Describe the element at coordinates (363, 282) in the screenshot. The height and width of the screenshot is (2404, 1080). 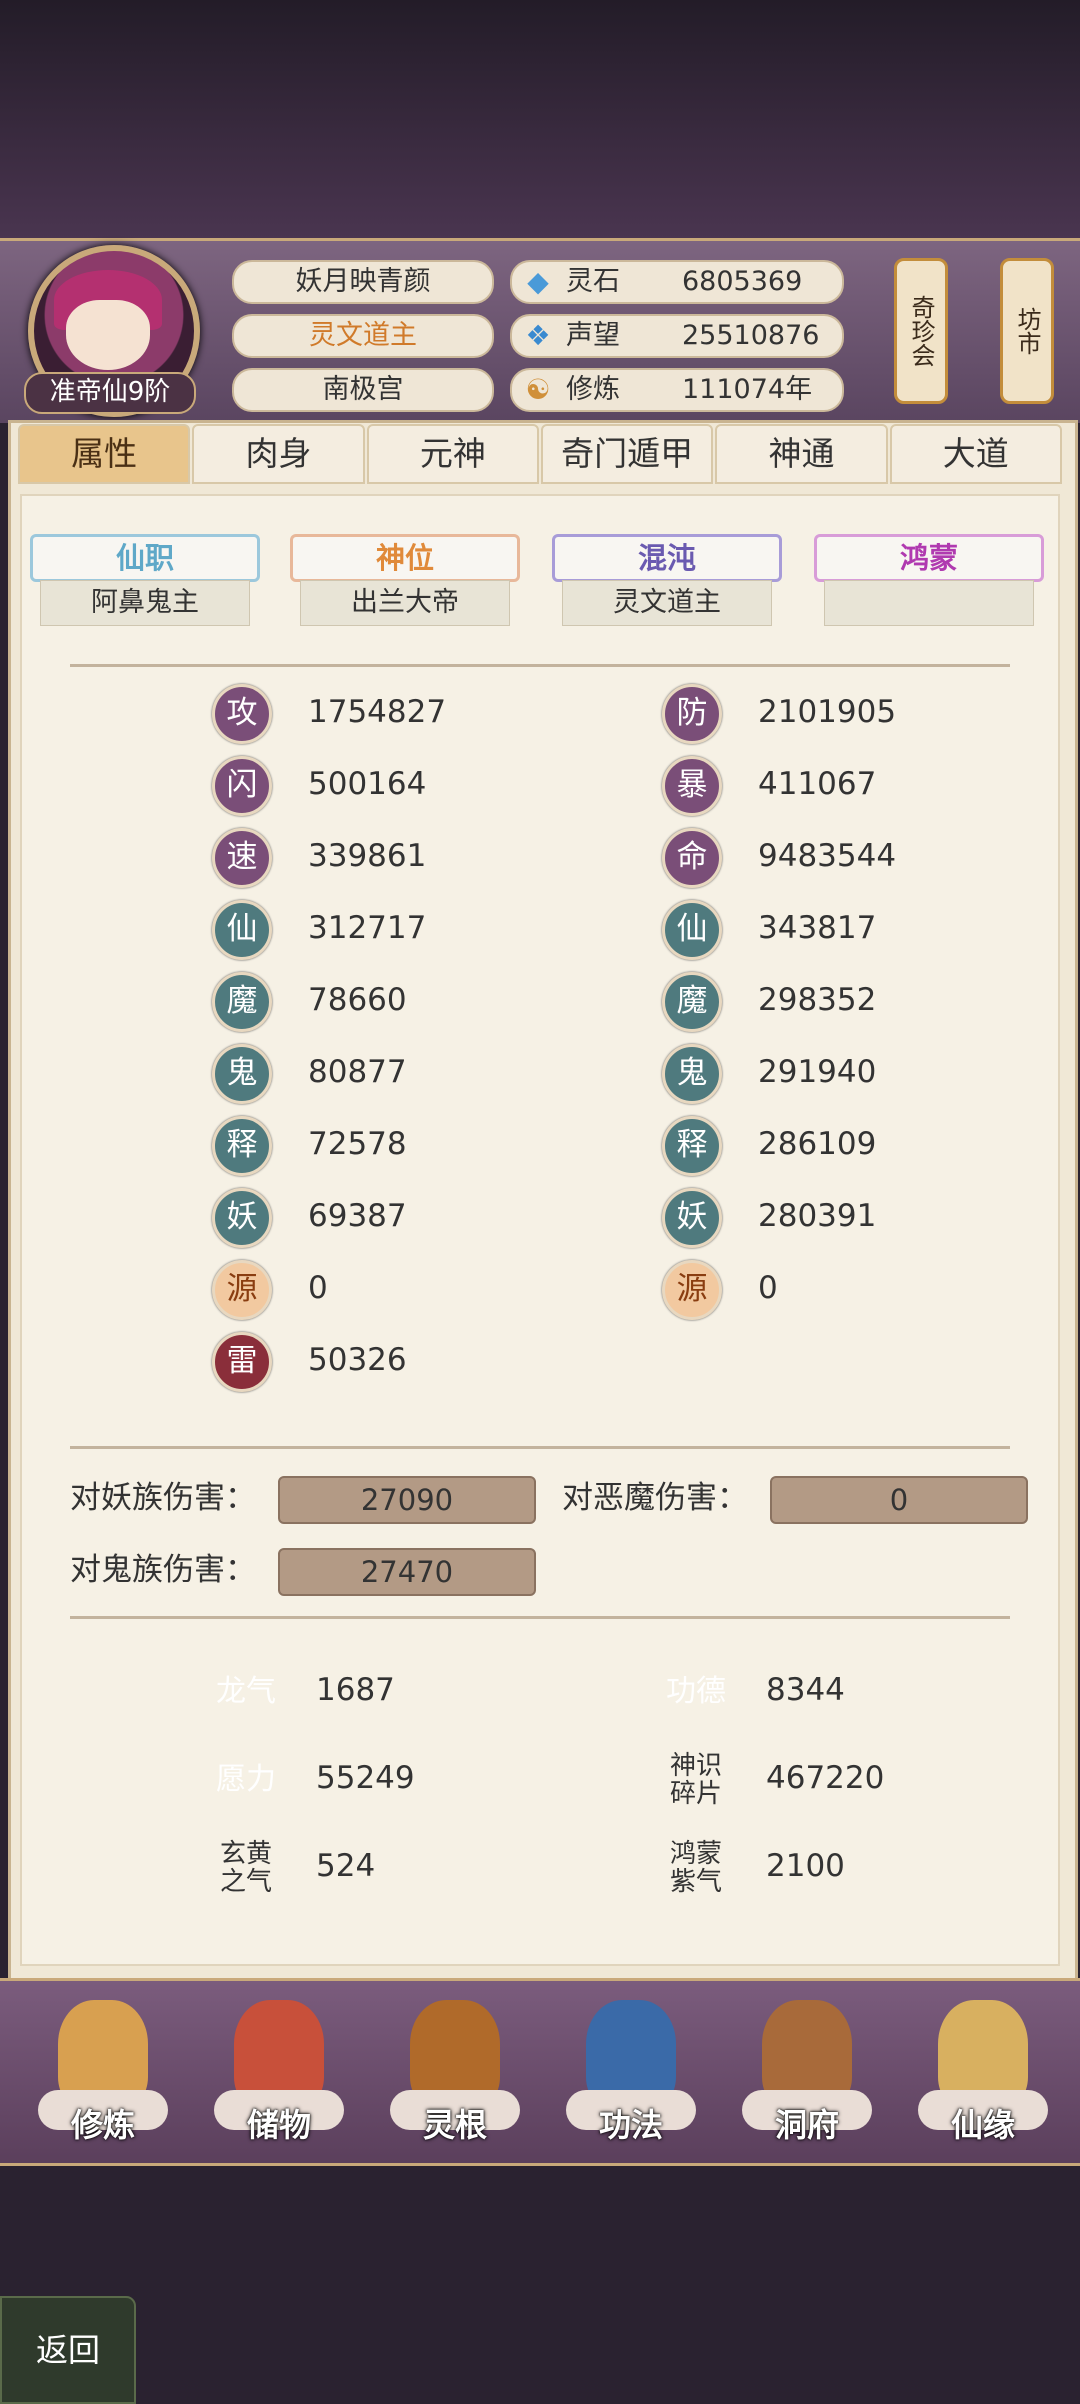
I see `player-name: 妖月映青颜` at that location.